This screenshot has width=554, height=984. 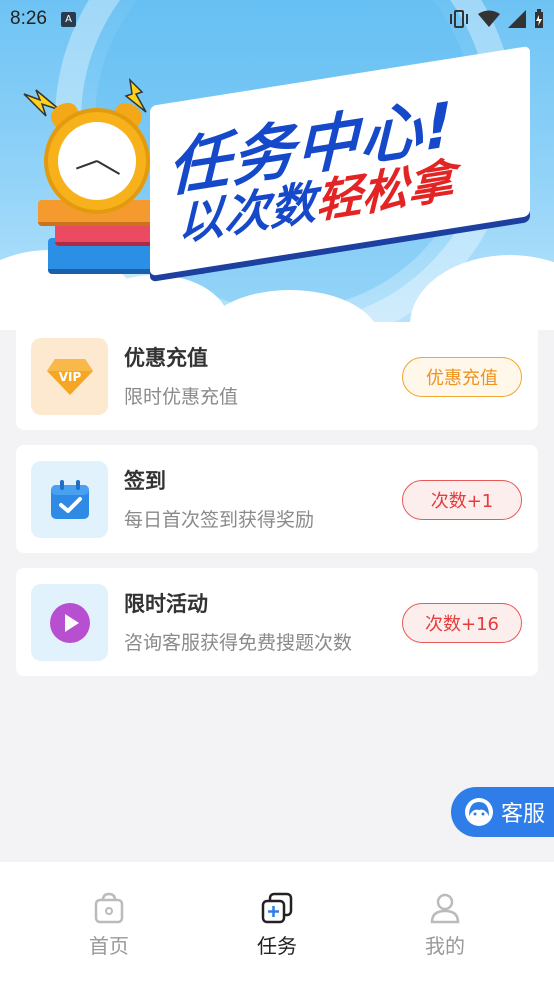 What do you see at coordinates (145, 481) in the screenshot?
I see `task-title: 签到` at bounding box center [145, 481].